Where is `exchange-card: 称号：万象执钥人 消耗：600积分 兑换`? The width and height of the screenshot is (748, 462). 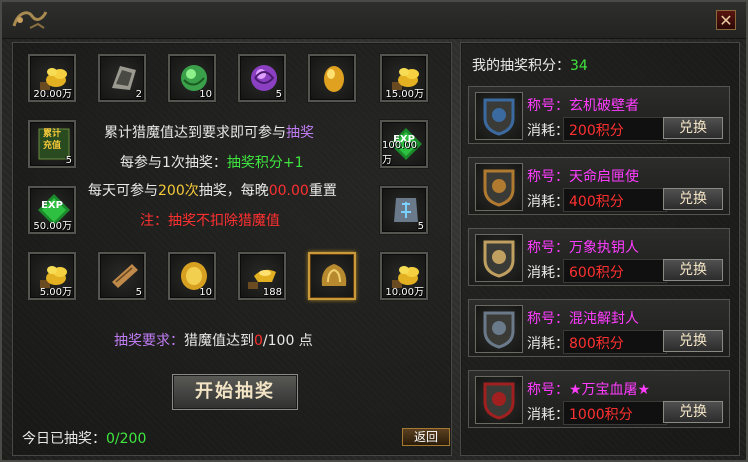 exchange-card: 称号：万象执钥人 消耗：600积分 兑换 is located at coordinates (599, 257).